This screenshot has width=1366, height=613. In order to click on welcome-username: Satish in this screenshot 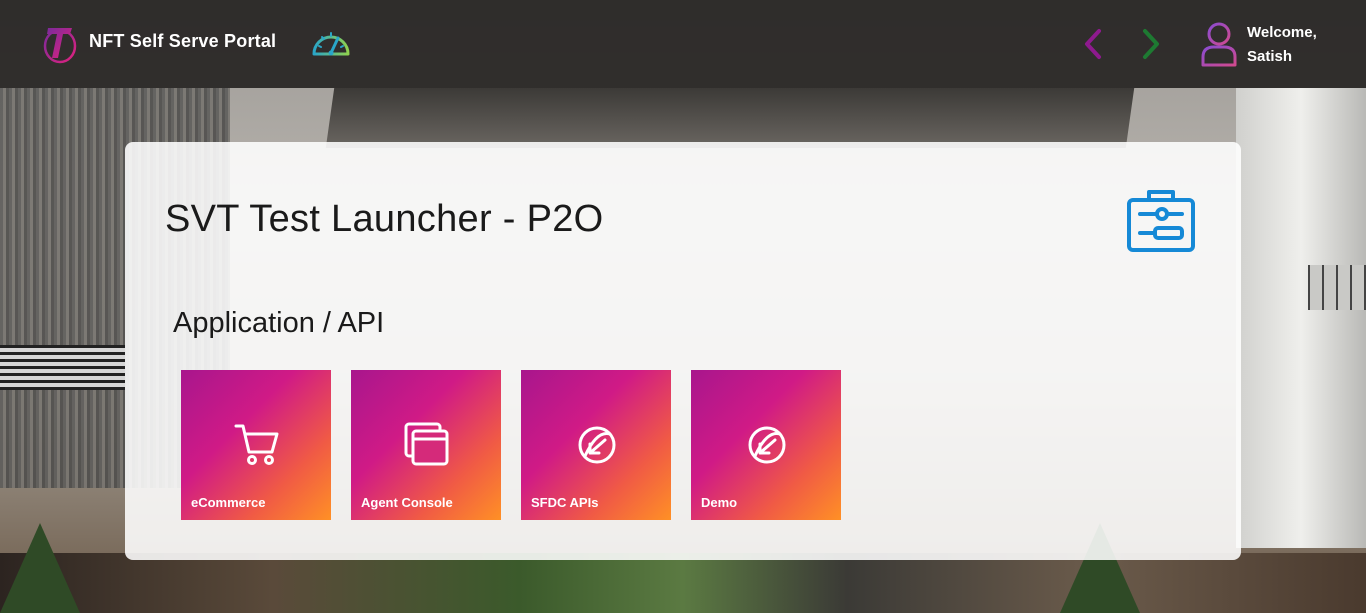, I will do `click(1270, 56)`.